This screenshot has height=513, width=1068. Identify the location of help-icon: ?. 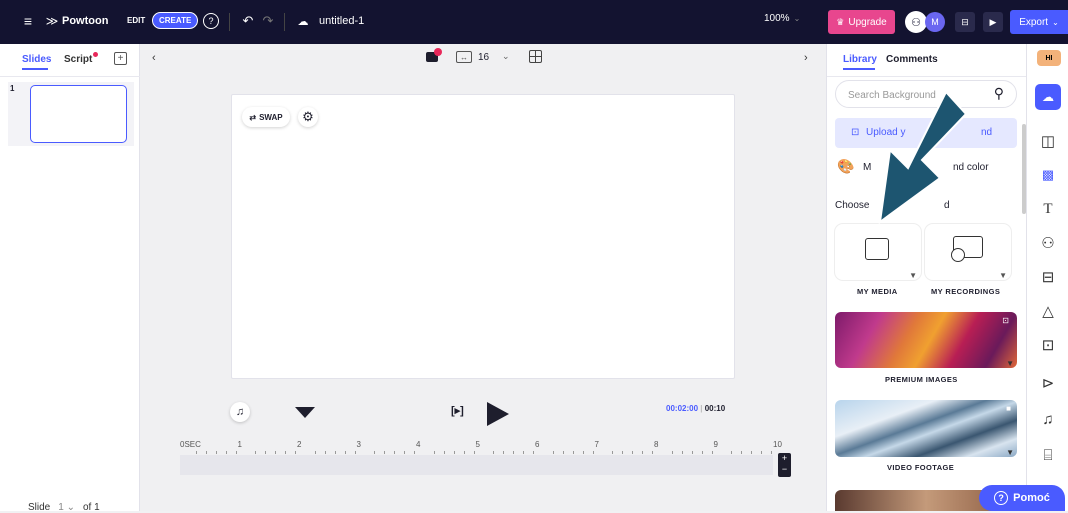
(211, 21).